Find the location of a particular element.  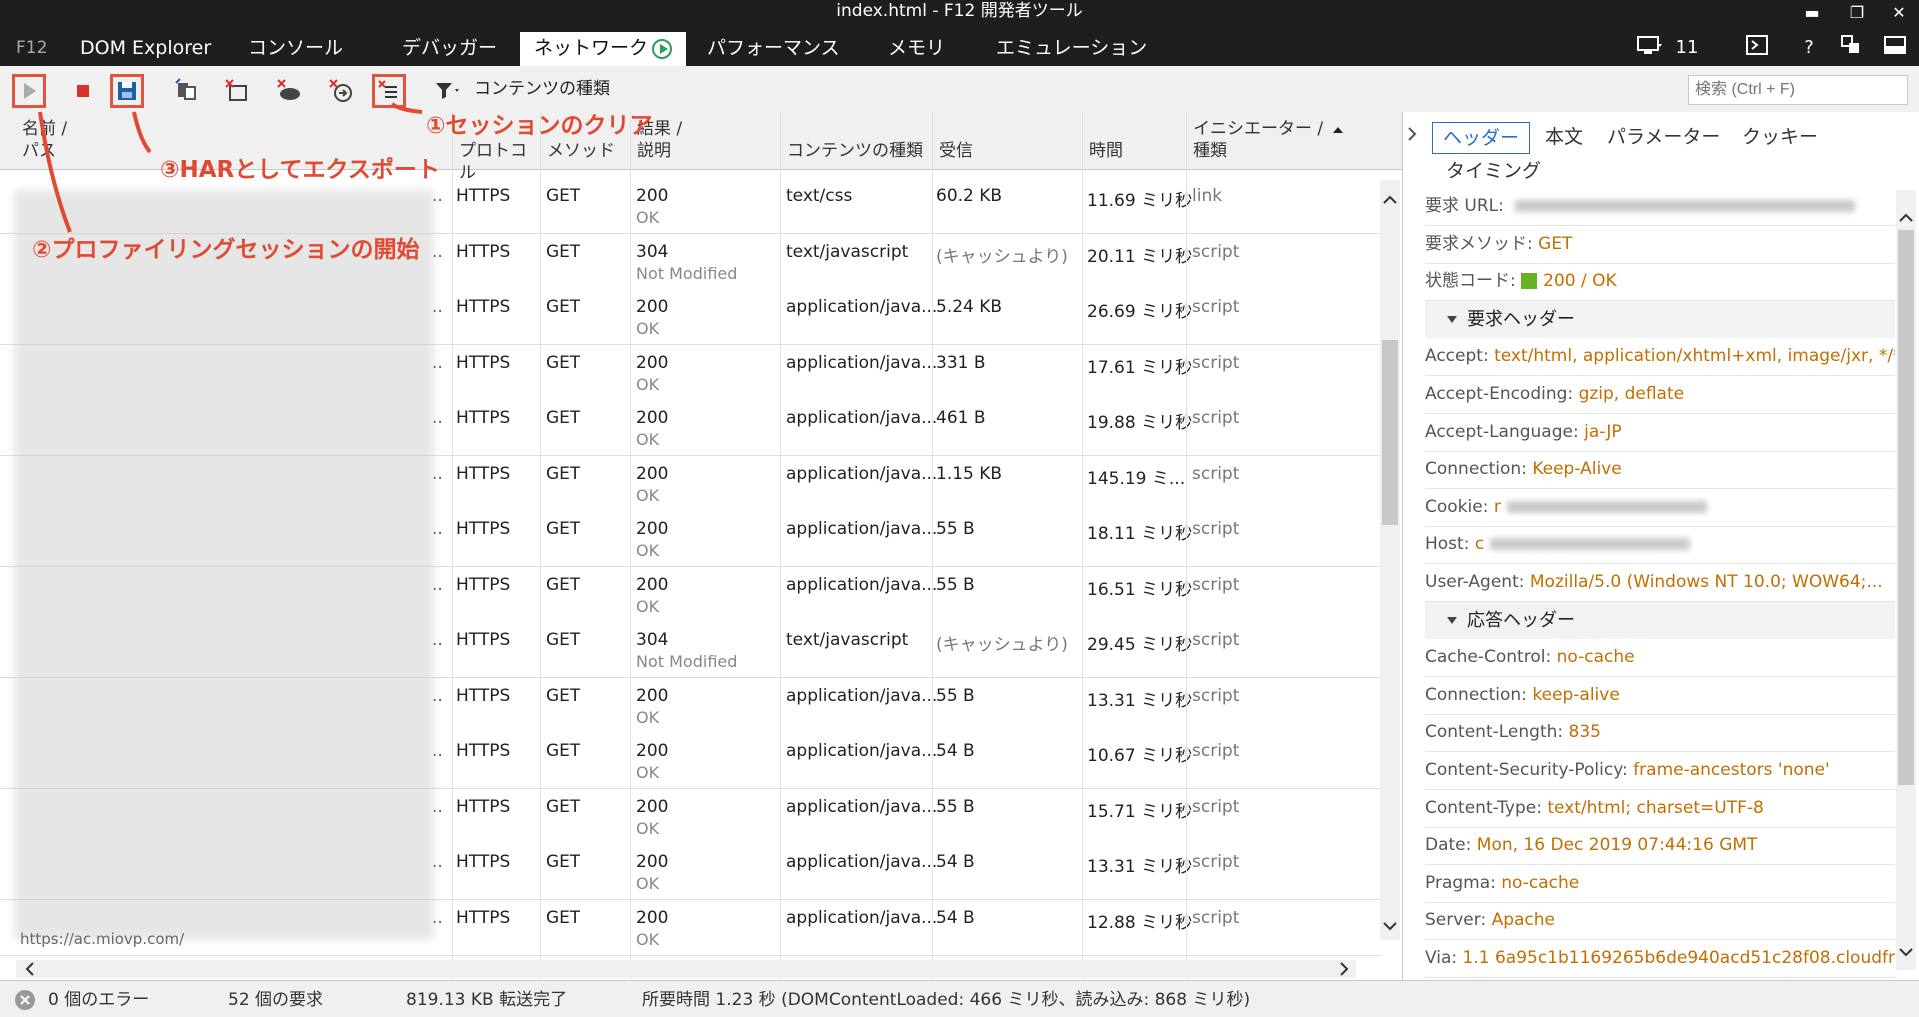

annotation-start: ②プロファイリングセッションの開始 is located at coordinates (226, 250).